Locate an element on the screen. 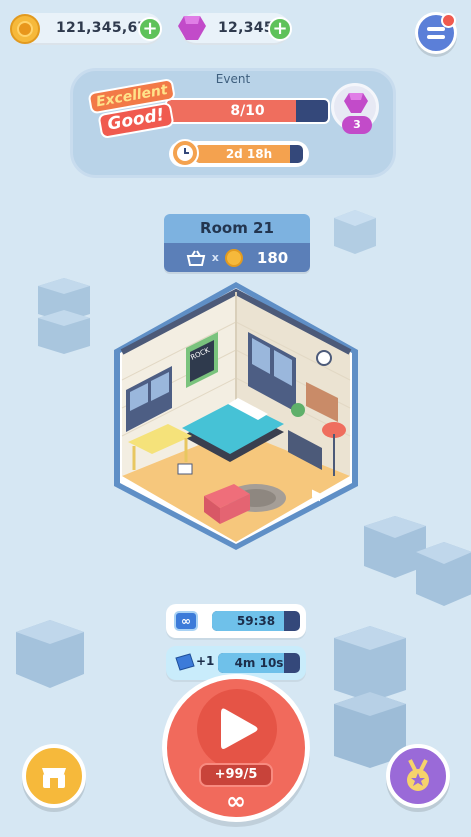  play-icon is located at coordinates (239, 728).